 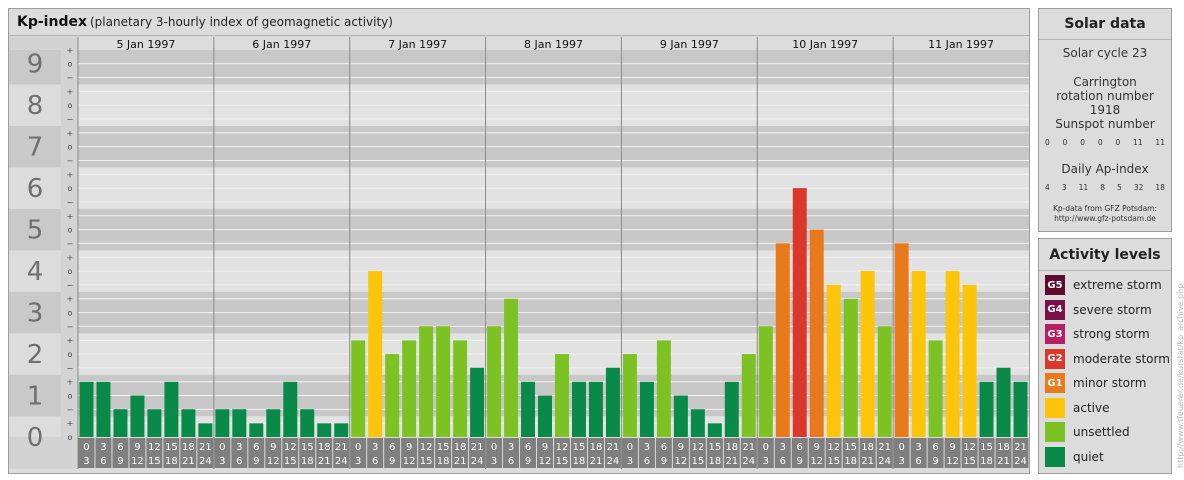 I want to click on legend-label: strong storm, so click(x=1111, y=334).